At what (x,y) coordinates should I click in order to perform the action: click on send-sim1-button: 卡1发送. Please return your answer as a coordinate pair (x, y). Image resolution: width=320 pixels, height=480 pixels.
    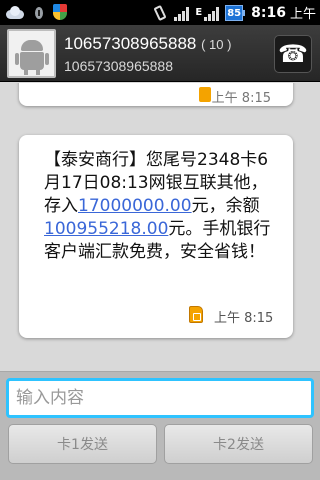
    Looking at the image, I should click on (82, 444).